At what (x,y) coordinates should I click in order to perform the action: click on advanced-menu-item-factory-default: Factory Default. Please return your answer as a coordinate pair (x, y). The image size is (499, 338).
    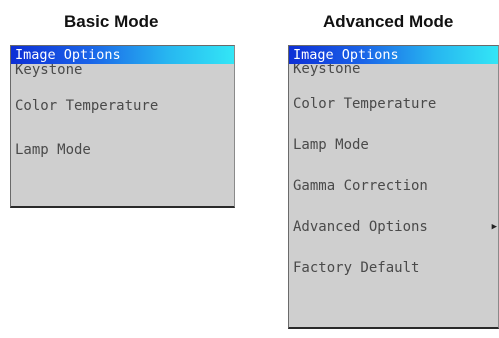
    Looking at the image, I should click on (393, 268).